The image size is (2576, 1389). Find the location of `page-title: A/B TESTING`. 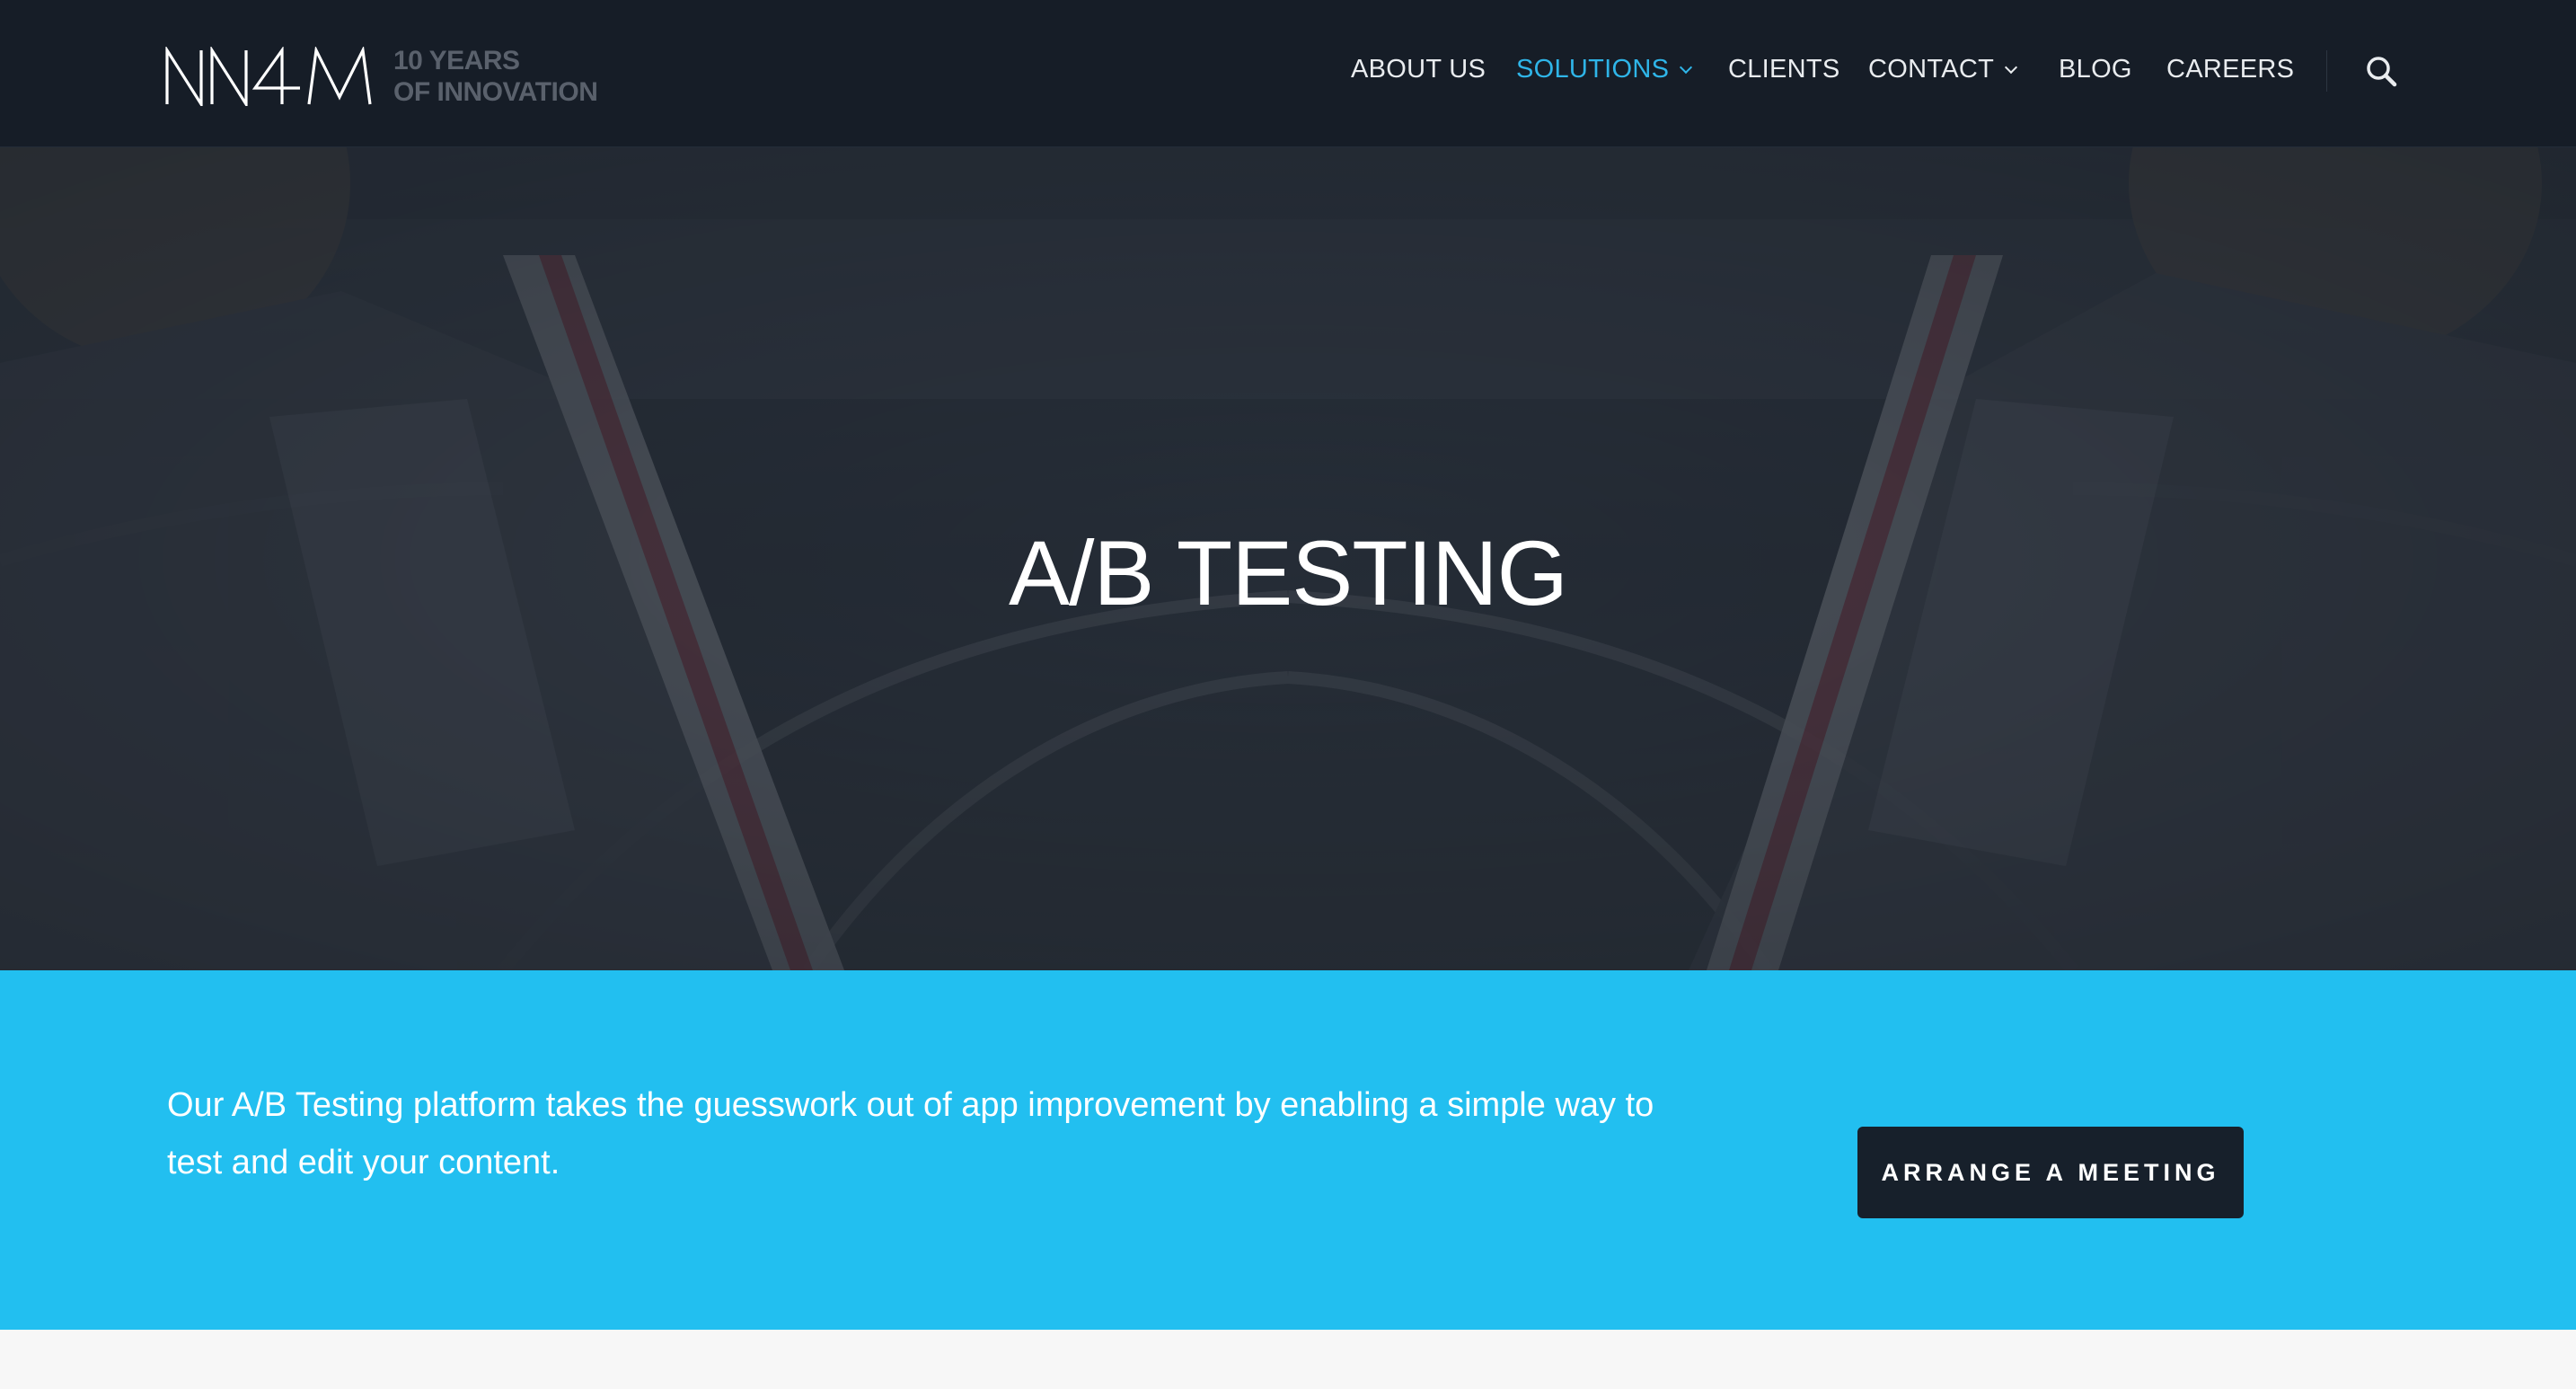

page-title: A/B TESTING is located at coordinates (1288, 573).